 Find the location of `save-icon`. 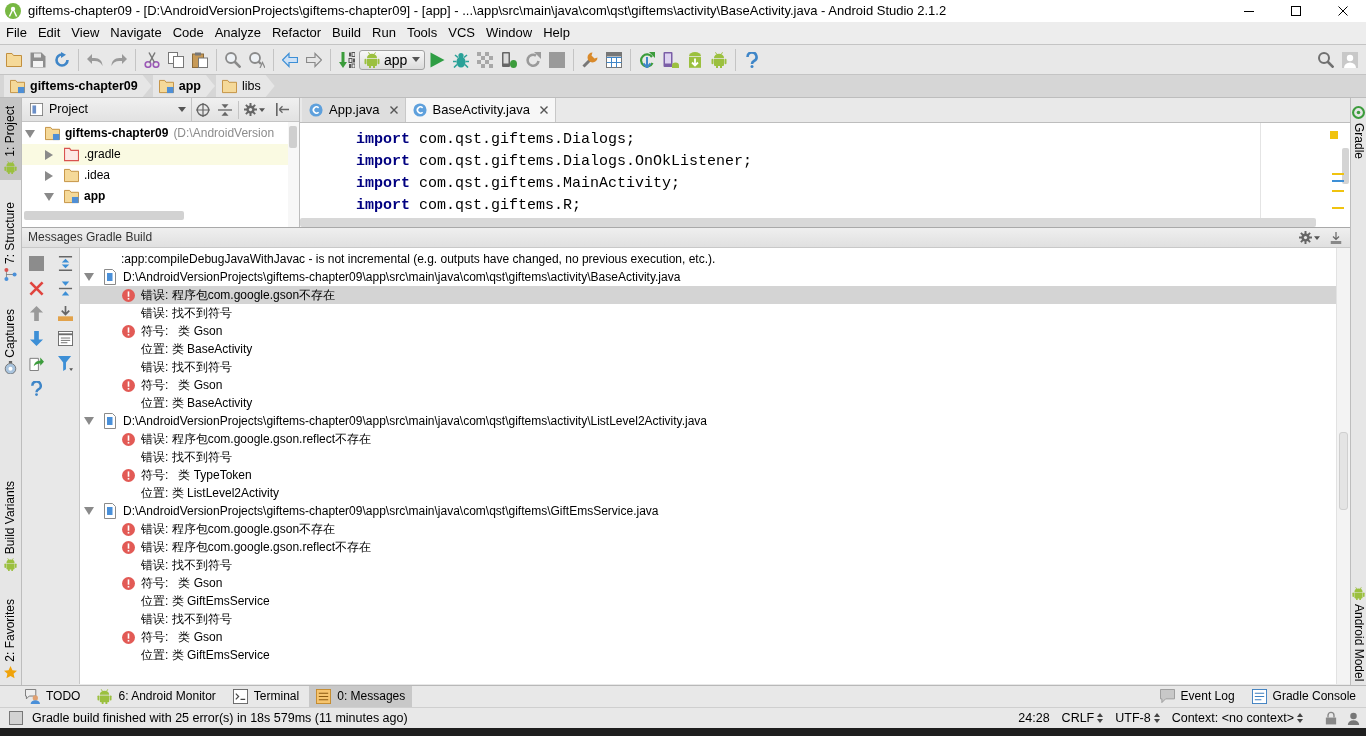

save-icon is located at coordinates (38, 59).